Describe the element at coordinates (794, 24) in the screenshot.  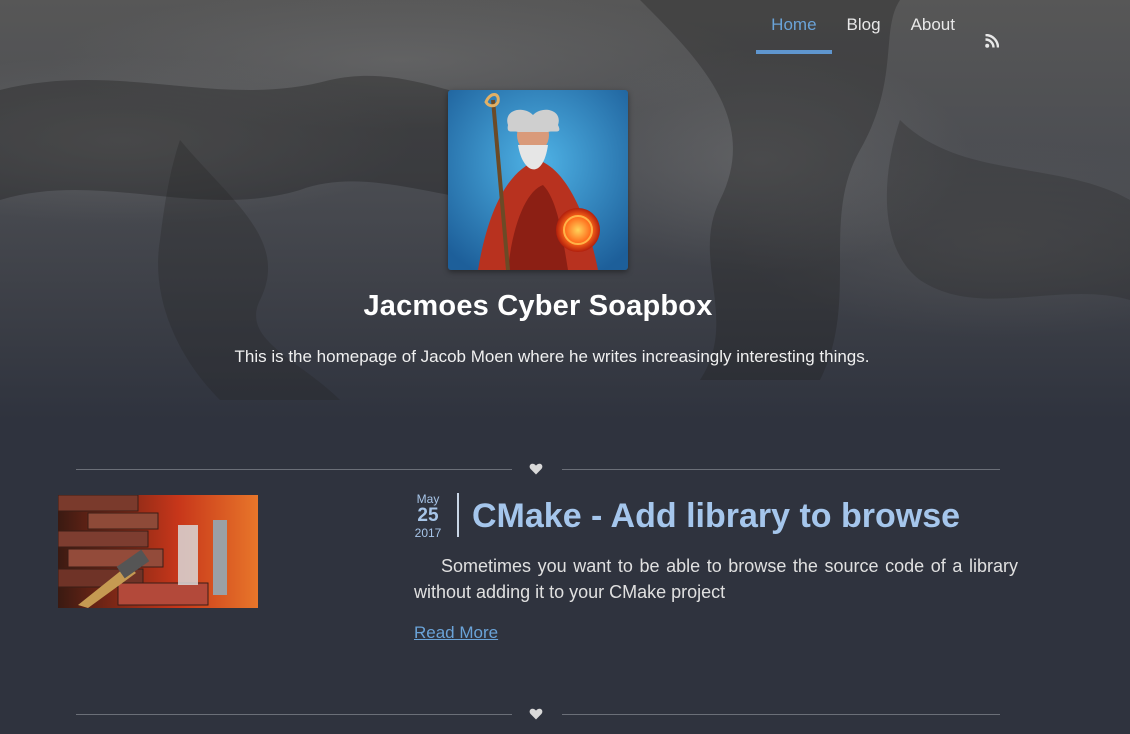
I see `nav-item-label: Home` at that location.